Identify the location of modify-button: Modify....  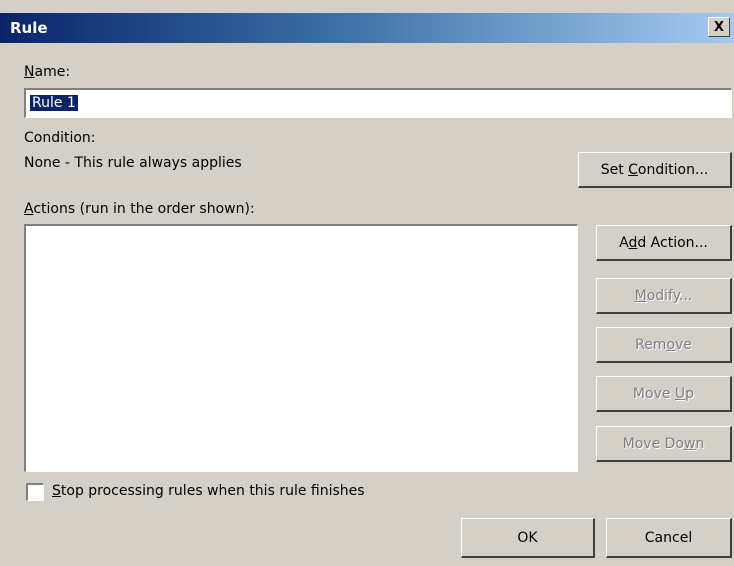
(664, 296).